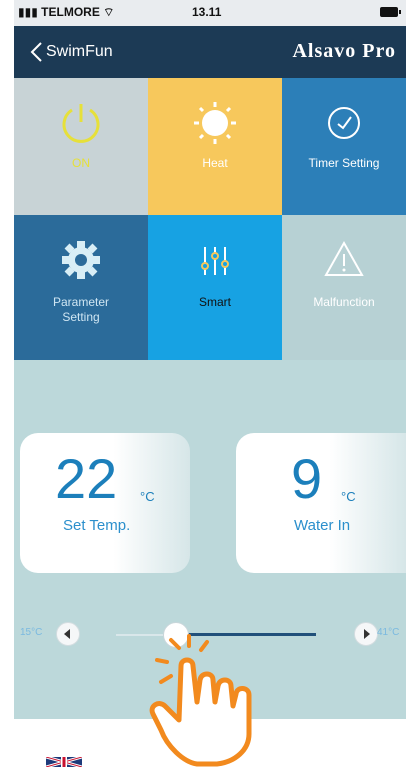  What do you see at coordinates (81, 260) in the screenshot?
I see `gear-icon` at bounding box center [81, 260].